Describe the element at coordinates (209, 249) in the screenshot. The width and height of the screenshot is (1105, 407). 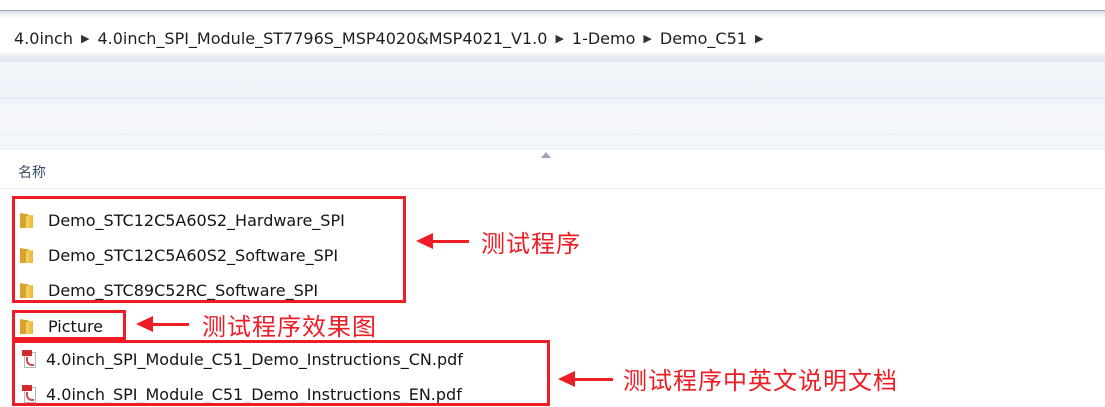
I see `highlight-box-test-programs` at that location.